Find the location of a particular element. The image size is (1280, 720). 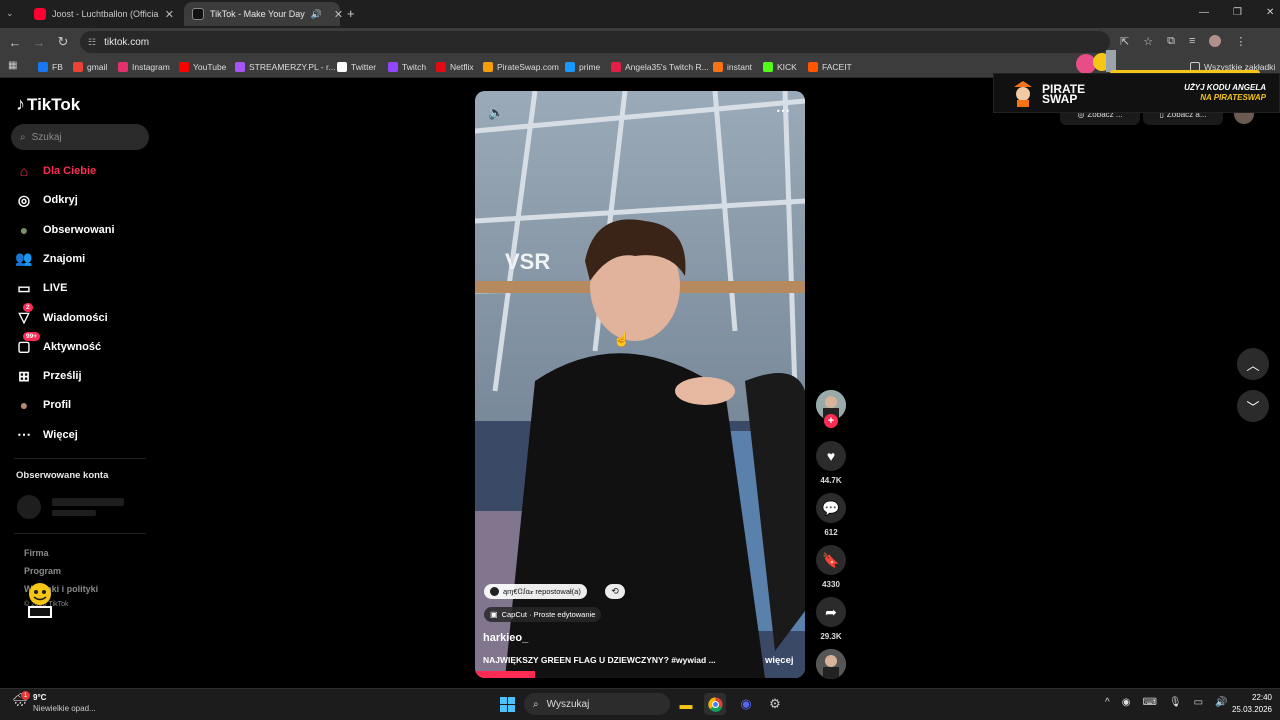

repost-chip: ąɱ€Ꮳꭍα𝓍 repostował(a) is located at coordinates (535, 591).